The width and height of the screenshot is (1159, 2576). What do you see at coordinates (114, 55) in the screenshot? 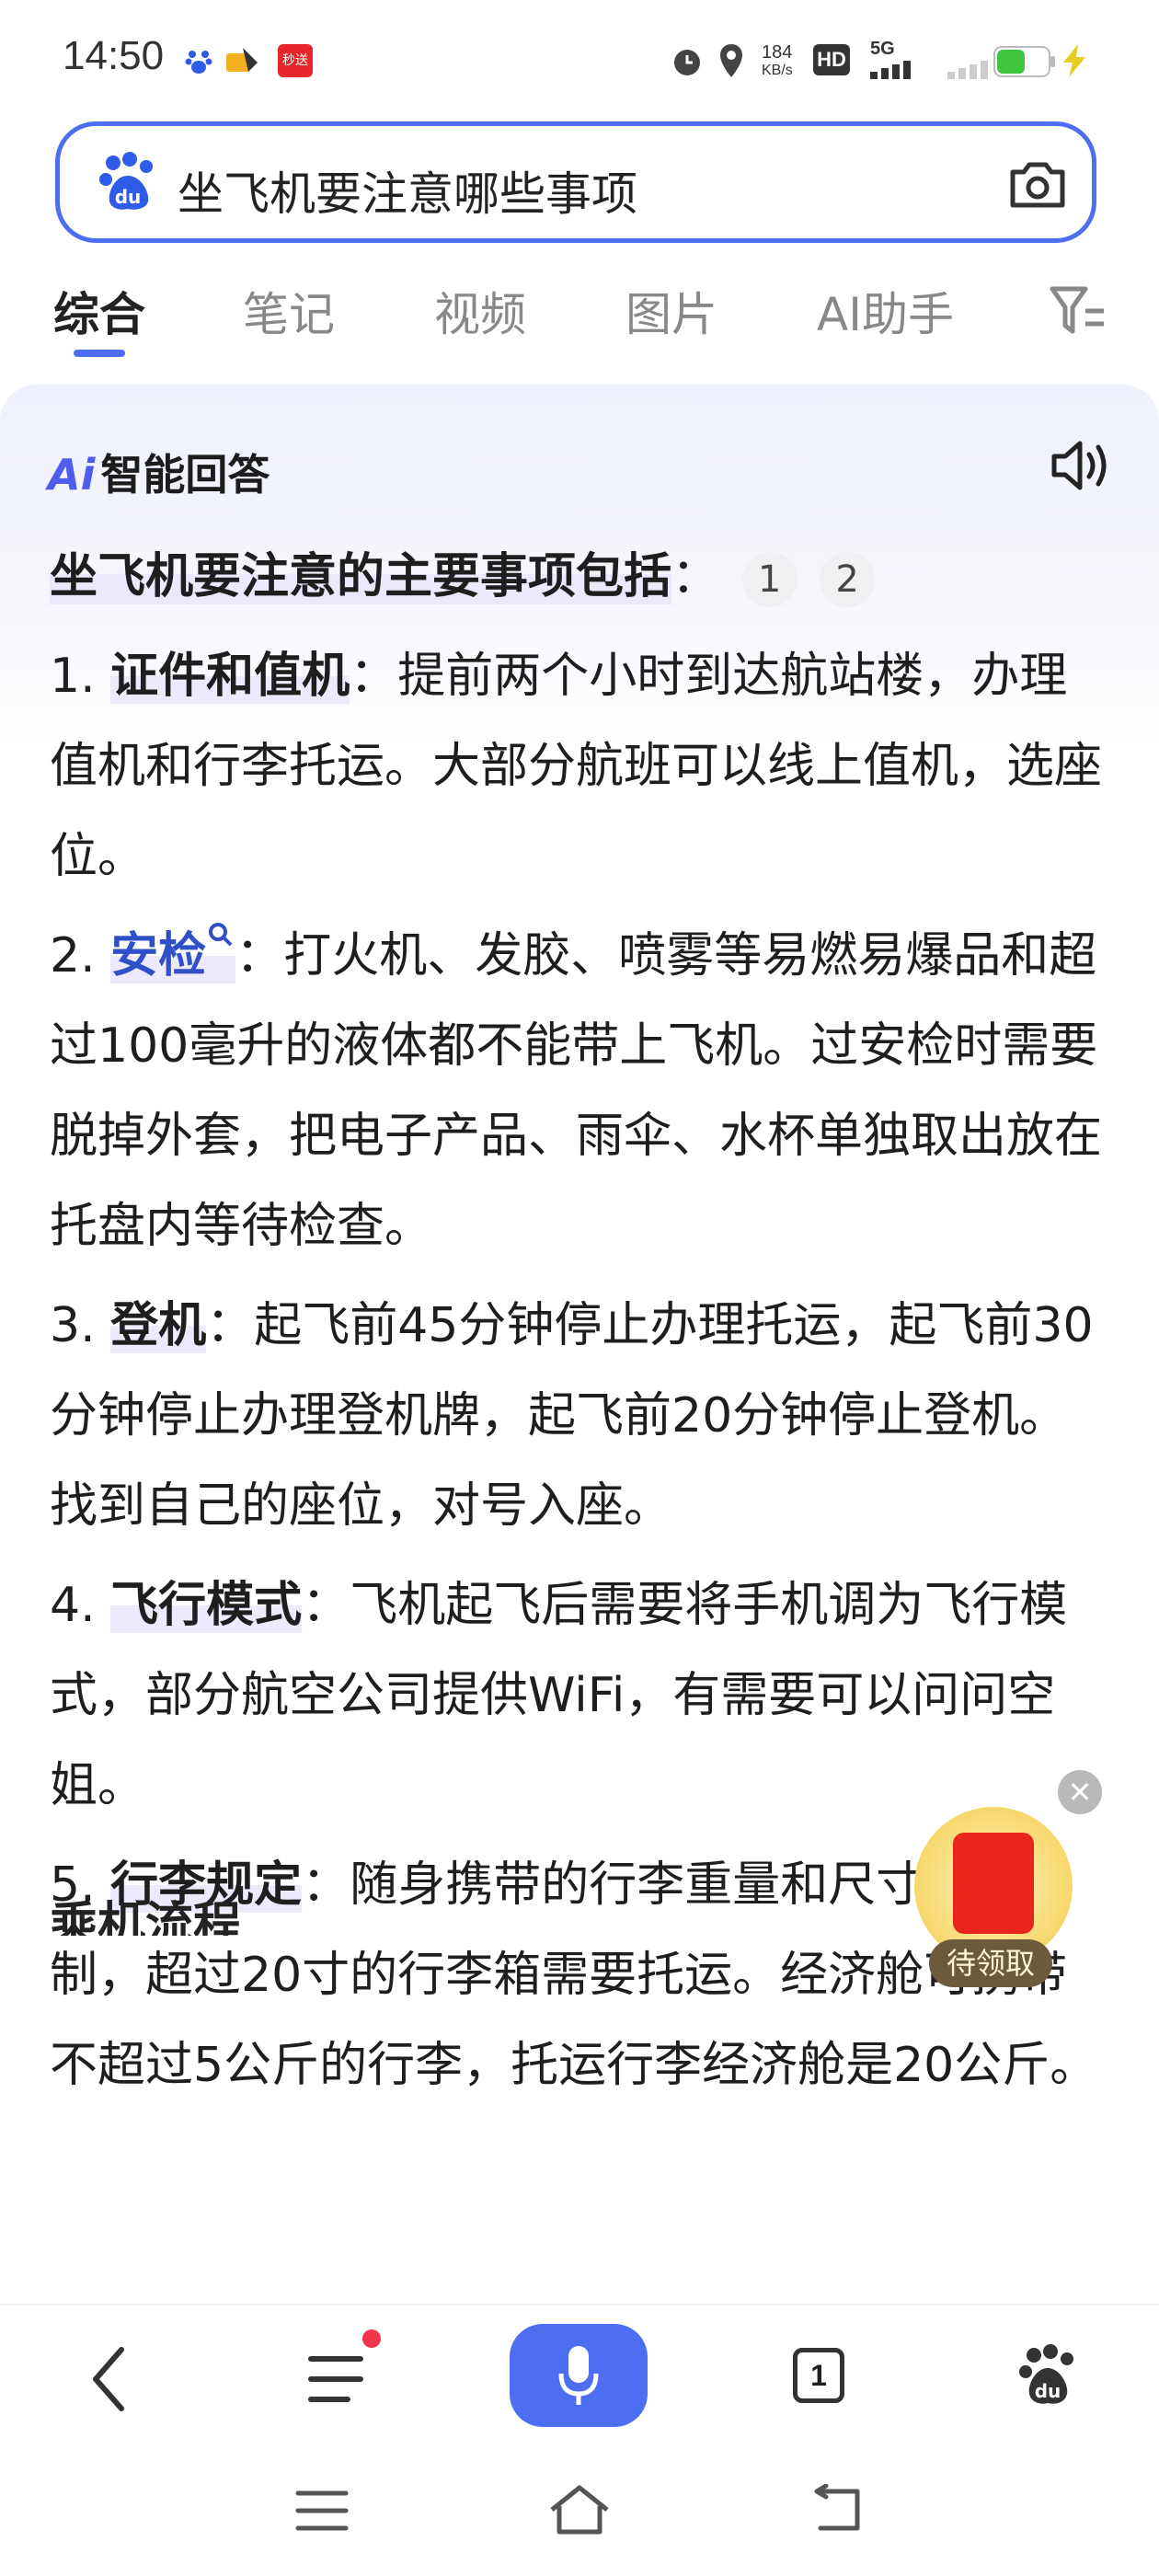
I see `status-time: 14:50` at bounding box center [114, 55].